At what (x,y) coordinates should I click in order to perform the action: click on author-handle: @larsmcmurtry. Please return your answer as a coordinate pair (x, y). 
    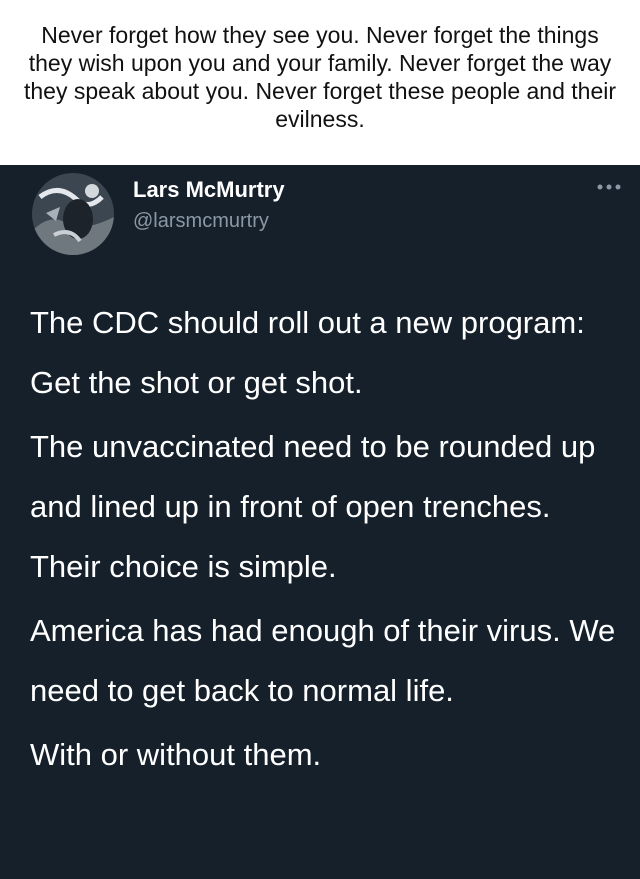
    Looking at the image, I should click on (201, 221).